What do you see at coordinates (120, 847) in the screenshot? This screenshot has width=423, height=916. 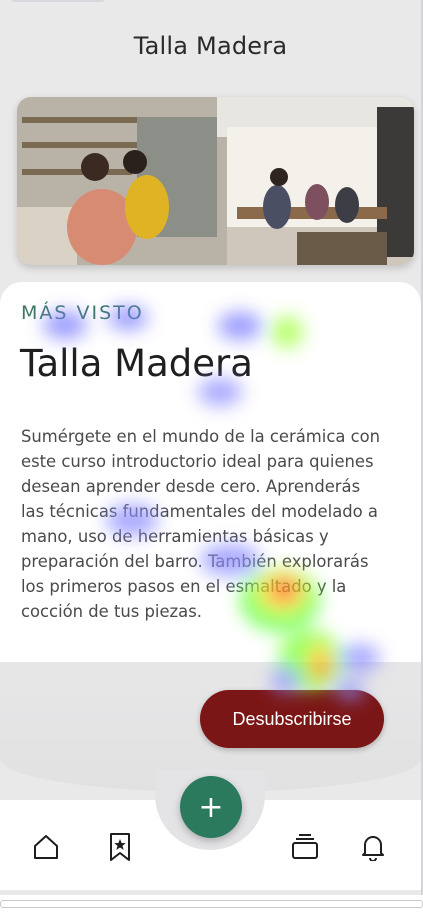 I see `bookmark-star-icon` at bounding box center [120, 847].